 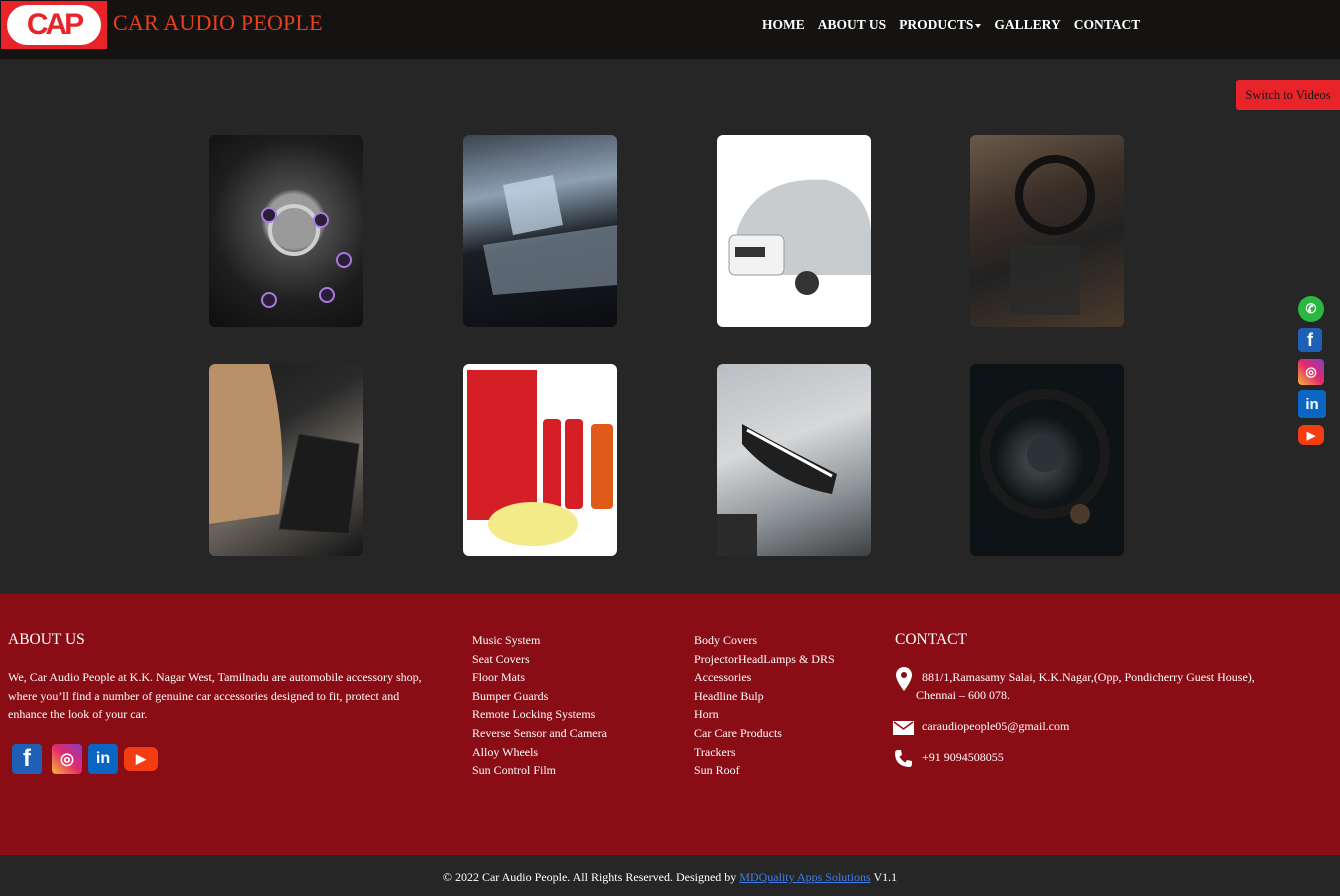 What do you see at coordinates (1027, 25) in the screenshot?
I see `nav-gallery: GALLERY` at bounding box center [1027, 25].